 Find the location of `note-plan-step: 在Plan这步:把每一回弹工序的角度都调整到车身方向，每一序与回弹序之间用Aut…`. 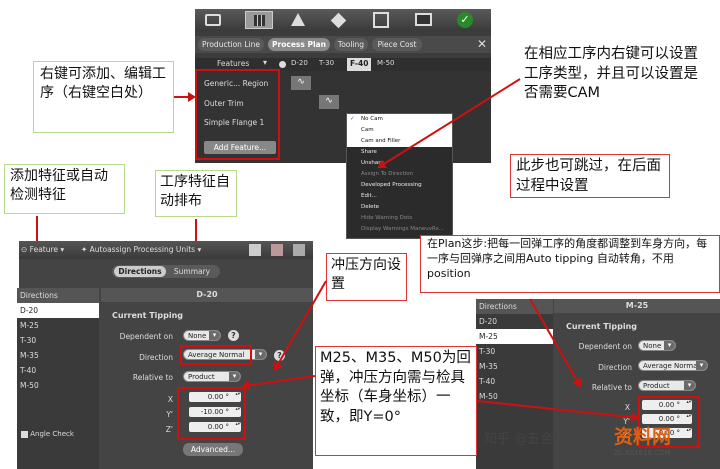

note-plan-step: 在Plan这步:把每一回弹工序的角度都调整到车身方向，每一序与回弹序之间用Aut… is located at coordinates (570, 264).